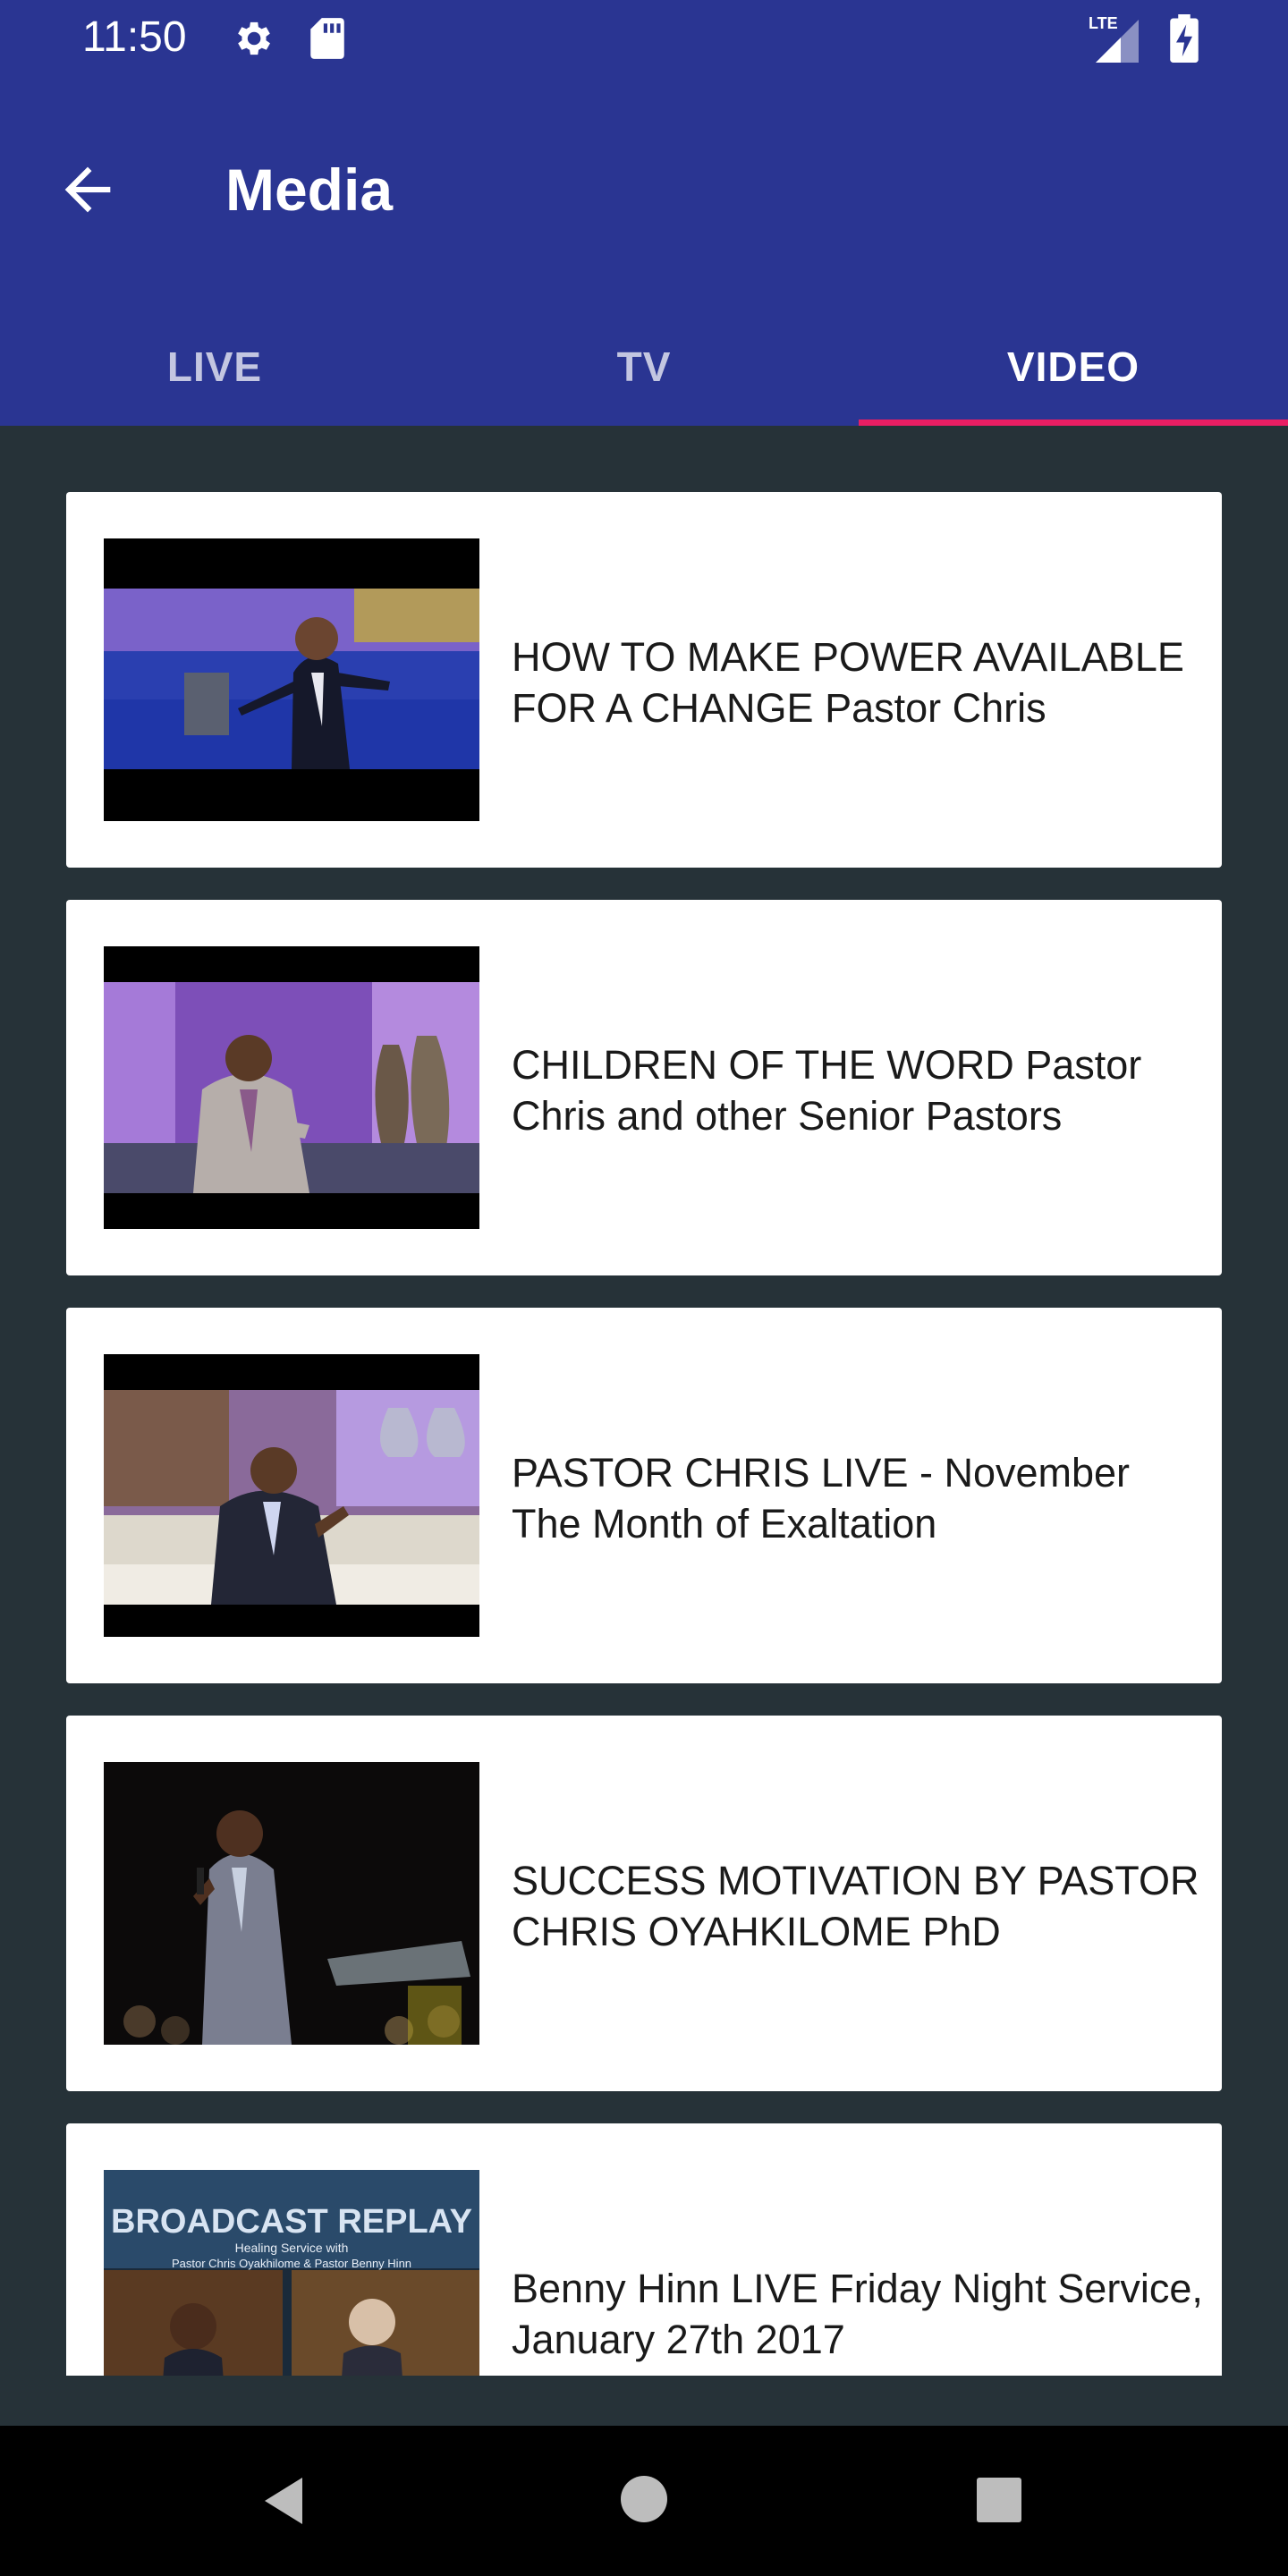 The width and height of the screenshot is (1288, 2576). I want to click on tab-live-label: LIVE, so click(214, 366).